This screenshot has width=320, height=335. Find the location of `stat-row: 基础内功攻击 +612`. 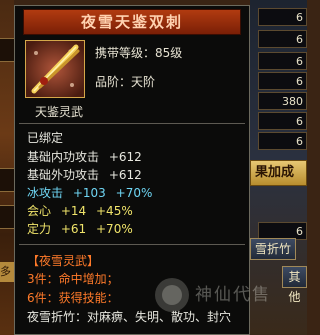

stat-row: 基础内功攻击 +612 is located at coordinates (84, 156).